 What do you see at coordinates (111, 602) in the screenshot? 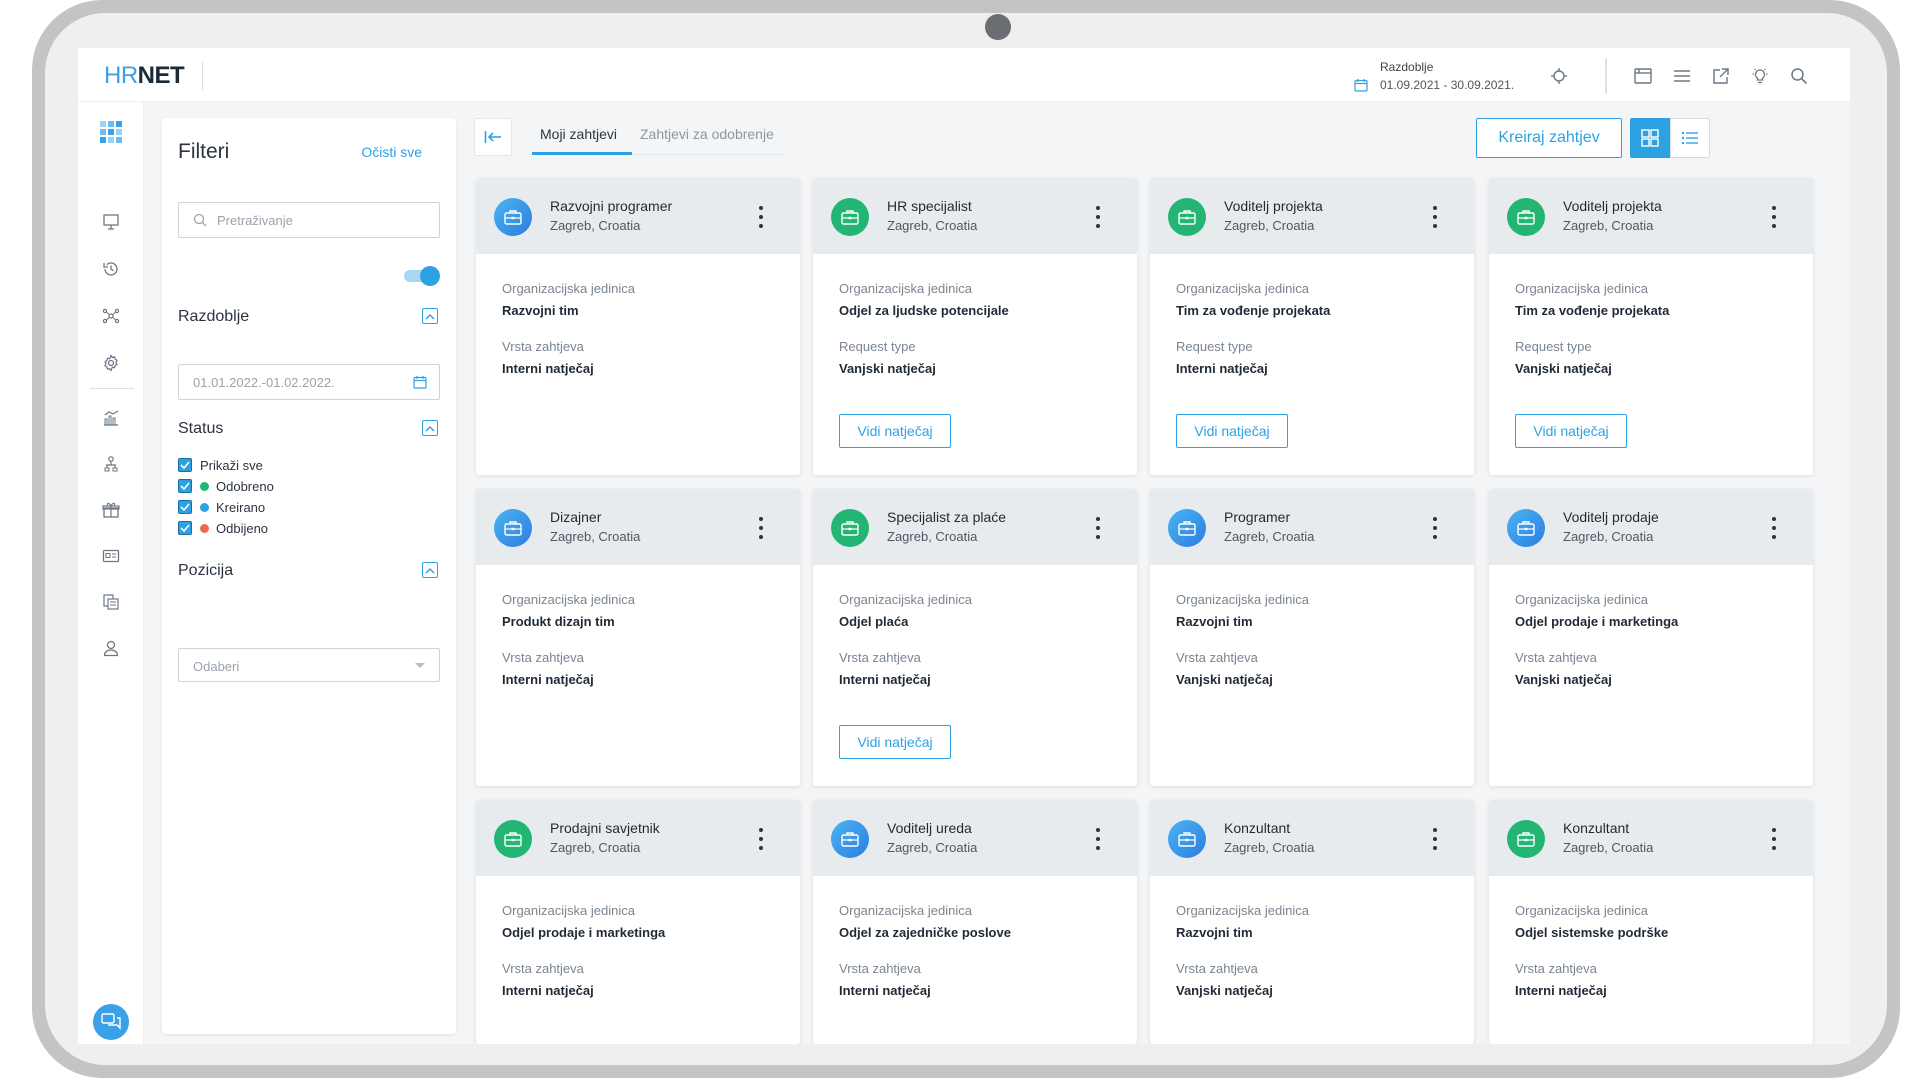
I see `documents-icon` at bounding box center [111, 602].